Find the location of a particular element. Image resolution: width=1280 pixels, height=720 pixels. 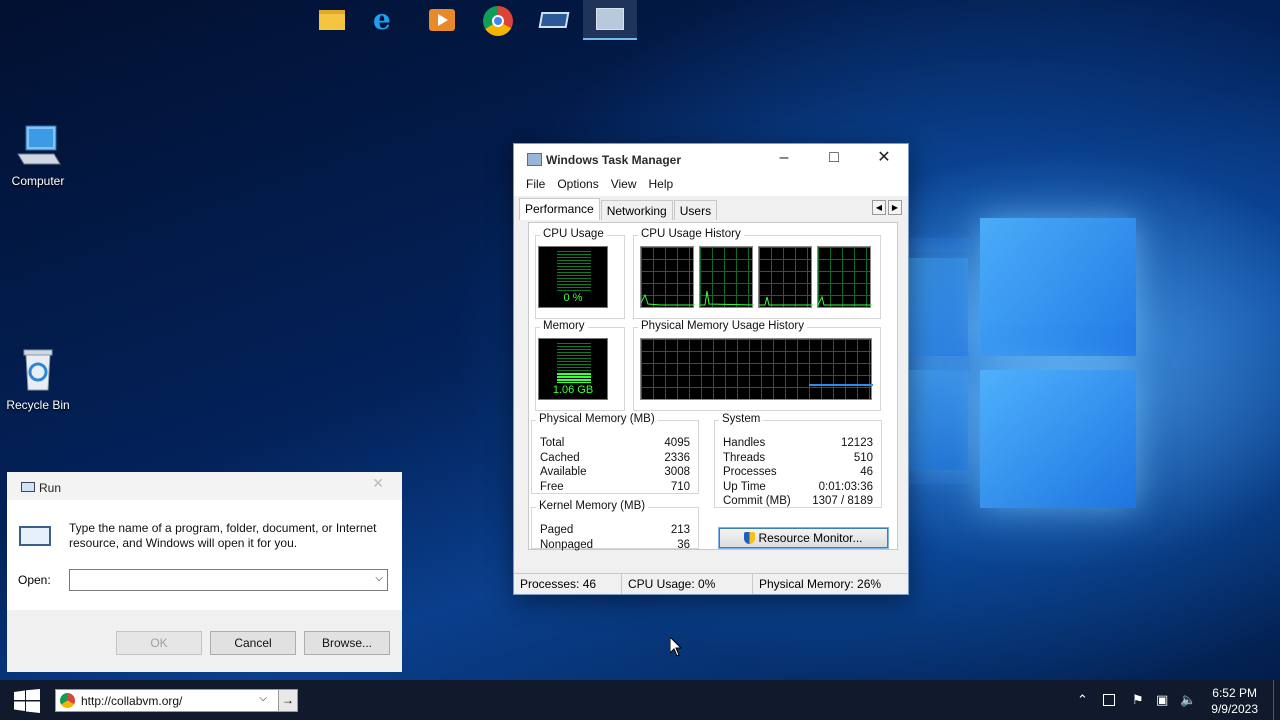

kernel-memory-group: Kernel Memory (MB) Paged 213 Nonpaged 36 is located at coordinates (615, 525).